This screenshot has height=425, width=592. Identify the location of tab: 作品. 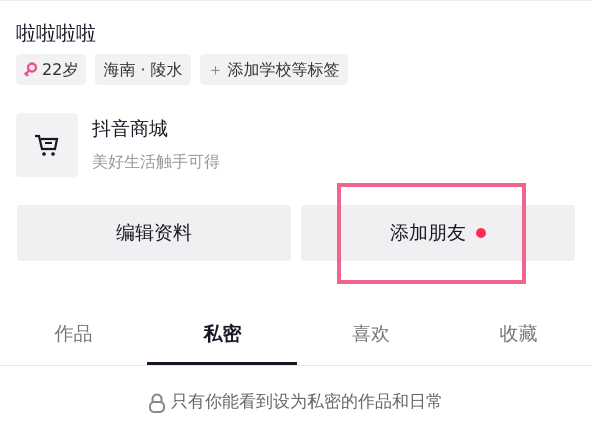
(74, 335).